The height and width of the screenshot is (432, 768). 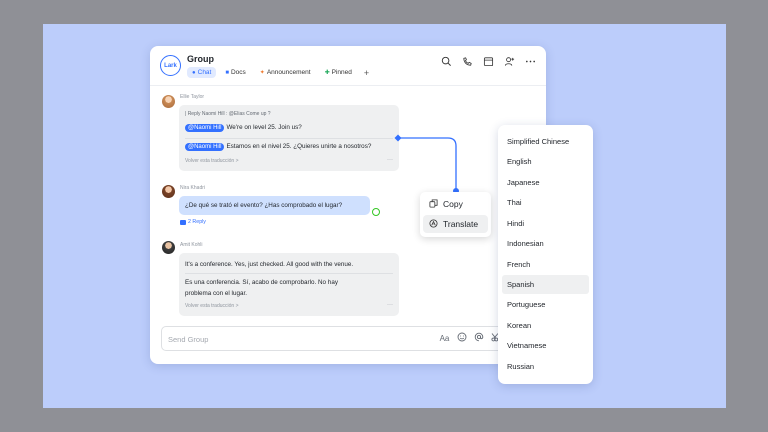 I want to click on message-text: @Naomi Hill We're on level 25. Join us?, so click(x=243, y=128).